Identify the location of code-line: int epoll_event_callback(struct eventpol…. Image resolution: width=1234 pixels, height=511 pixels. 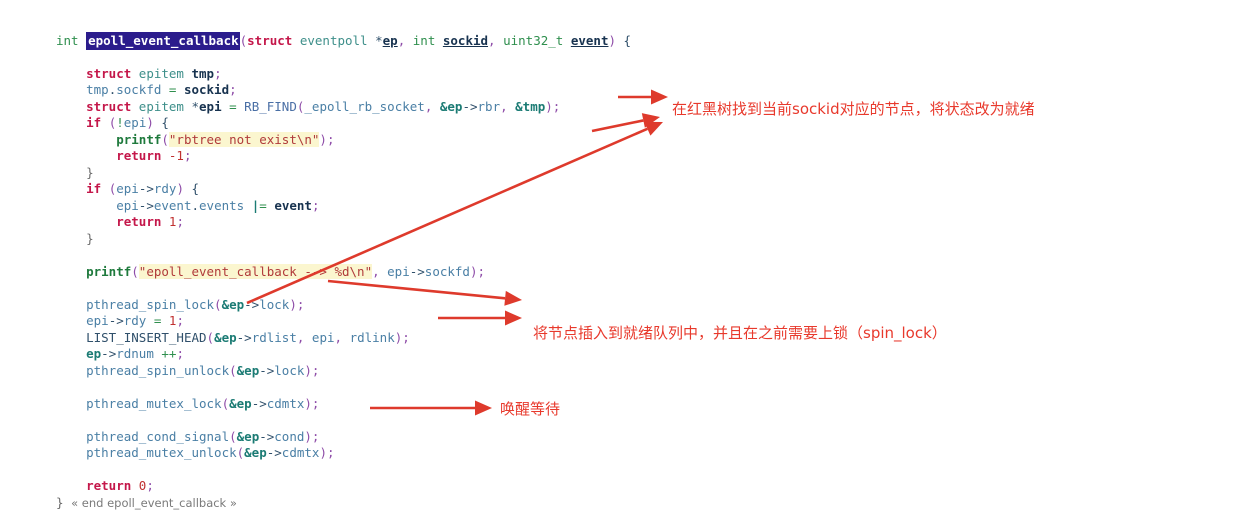
(343, 41).